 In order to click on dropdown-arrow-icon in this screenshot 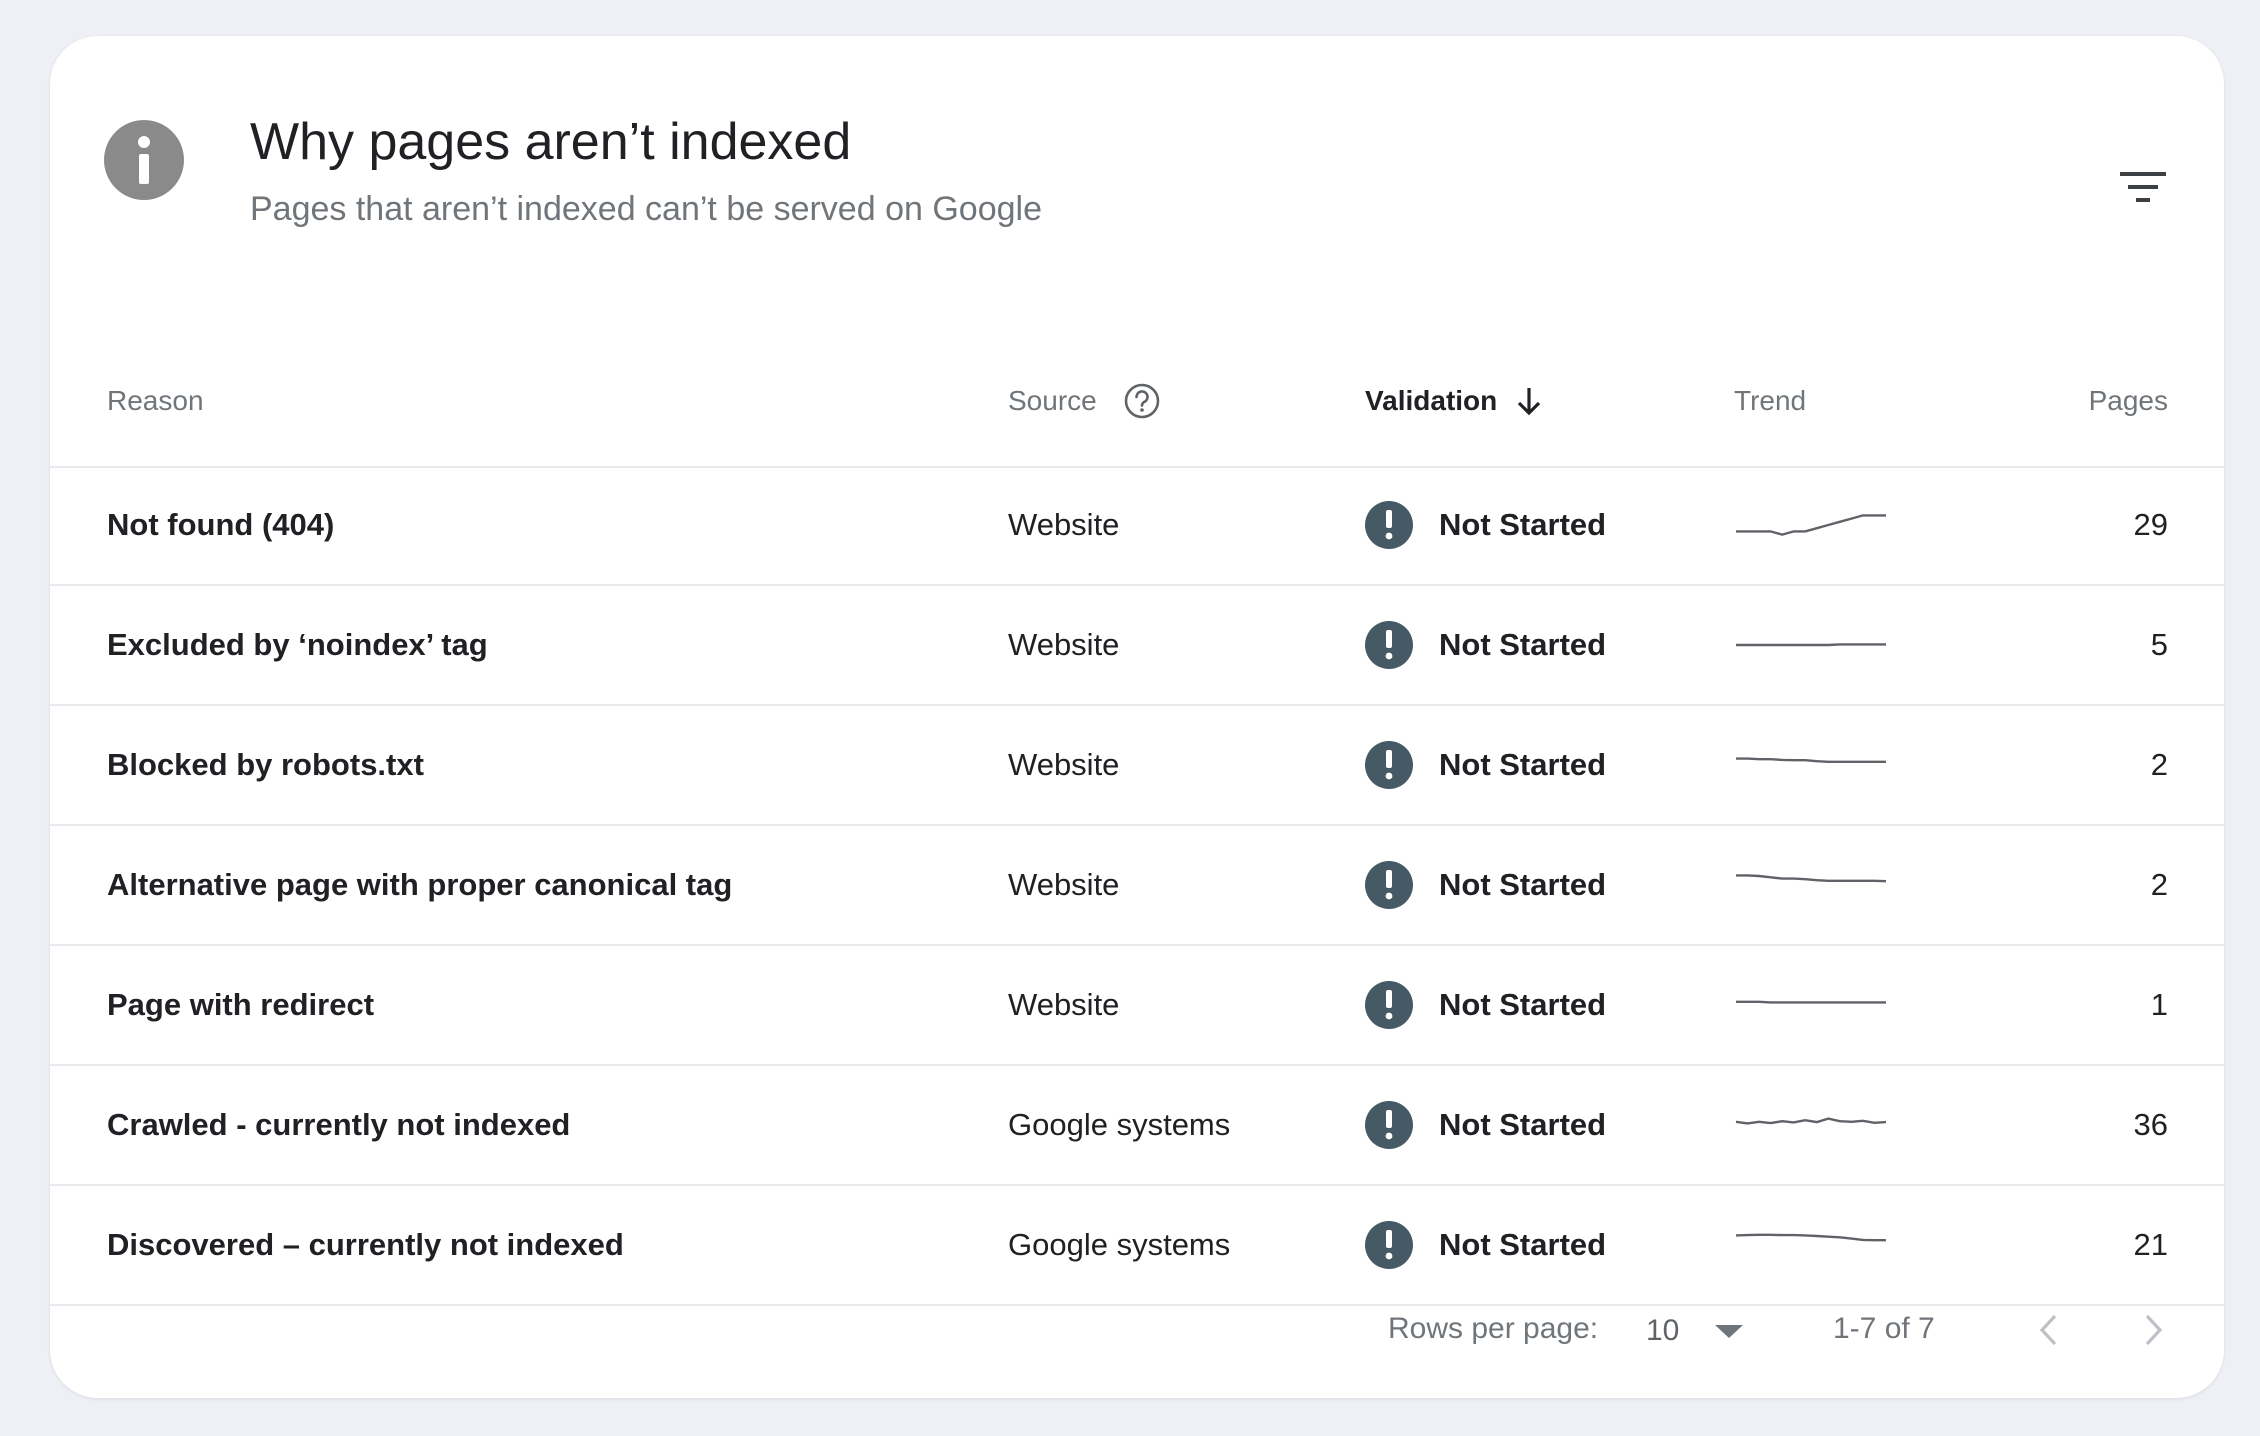, I will do `click(1729, 1331)`.